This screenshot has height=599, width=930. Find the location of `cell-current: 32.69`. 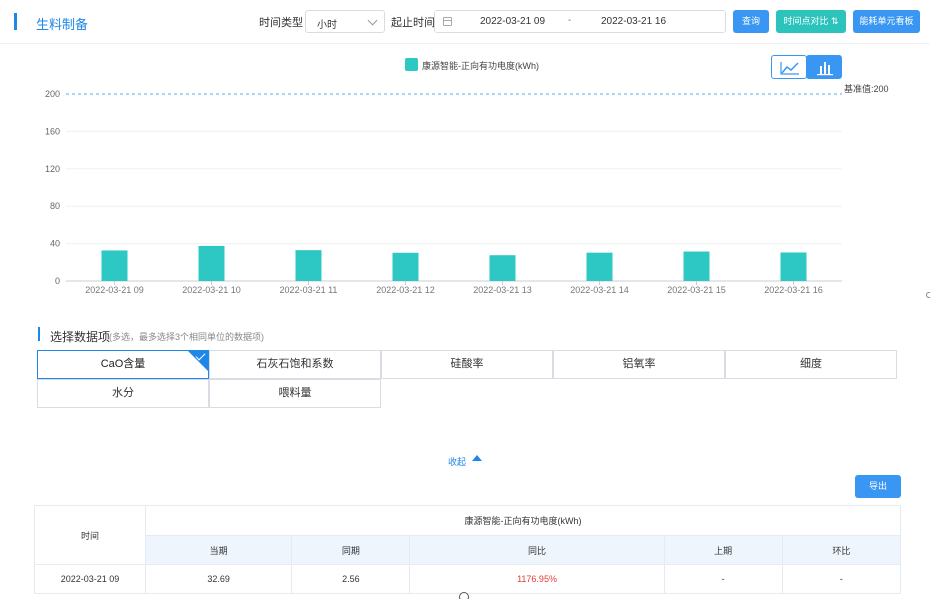

cell-current: 32.69 is located at coordinates (218, 579).